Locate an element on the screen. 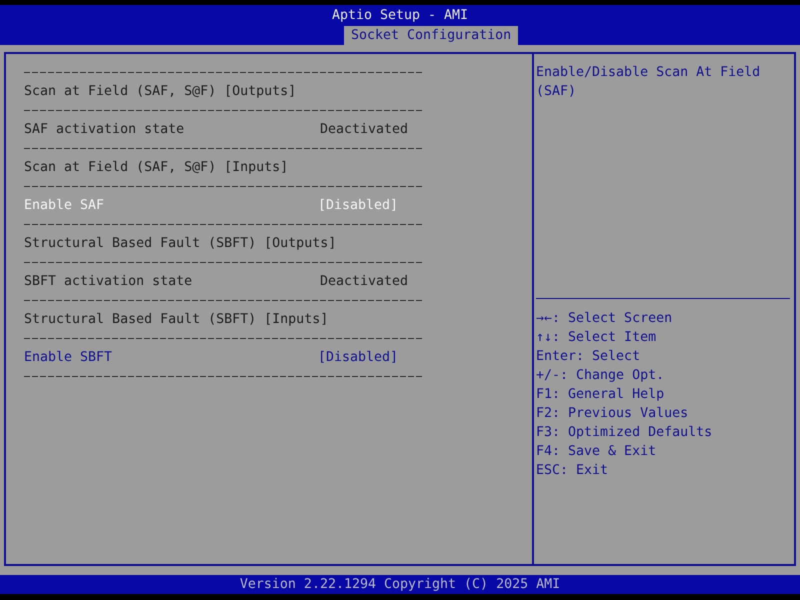 This screenshot has width=800, height=600. setting-label: SAF activation state is located at coordinates (104, 130).